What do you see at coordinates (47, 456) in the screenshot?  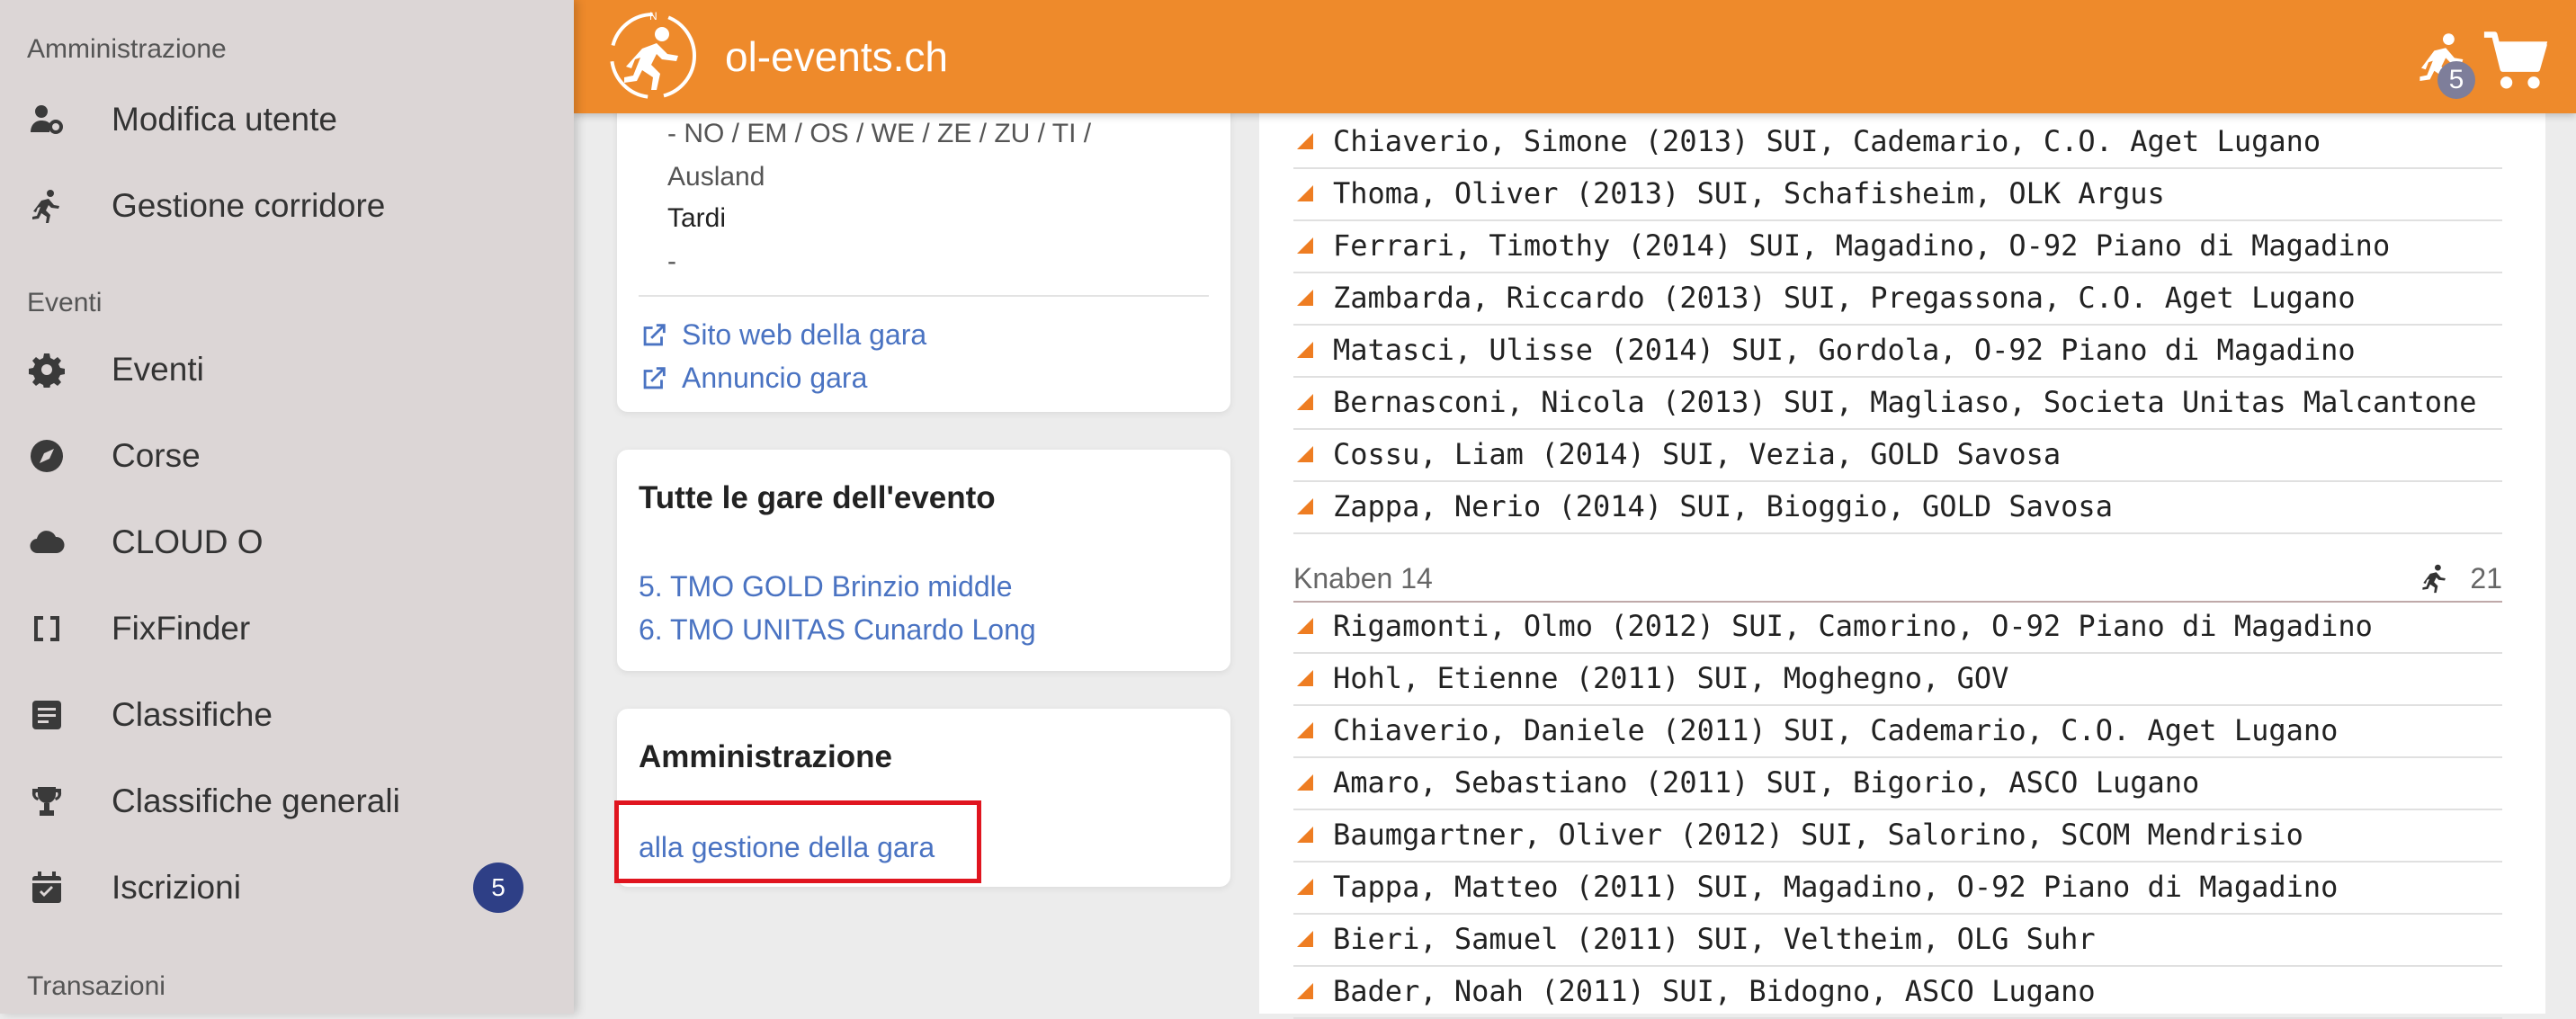 I see `compass-icon` at bounding box center [47, 456].